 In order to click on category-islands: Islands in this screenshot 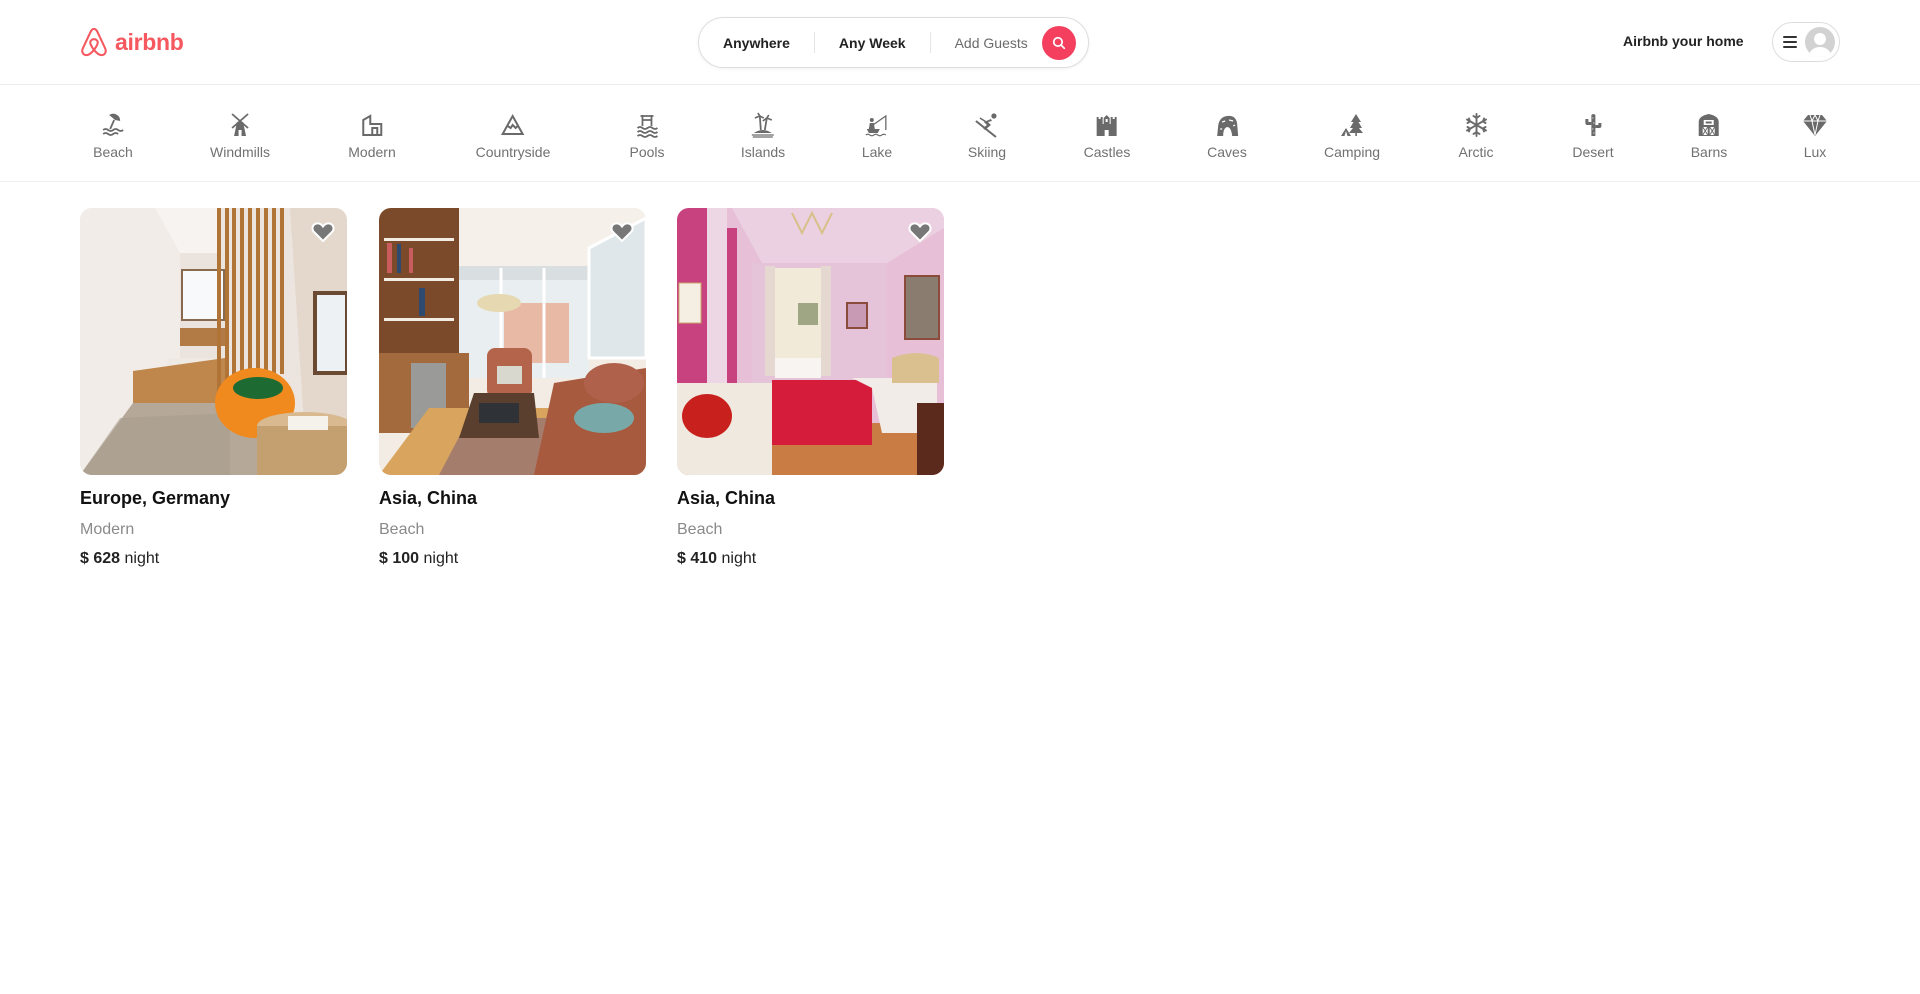, I will do `click(763, 134)`.